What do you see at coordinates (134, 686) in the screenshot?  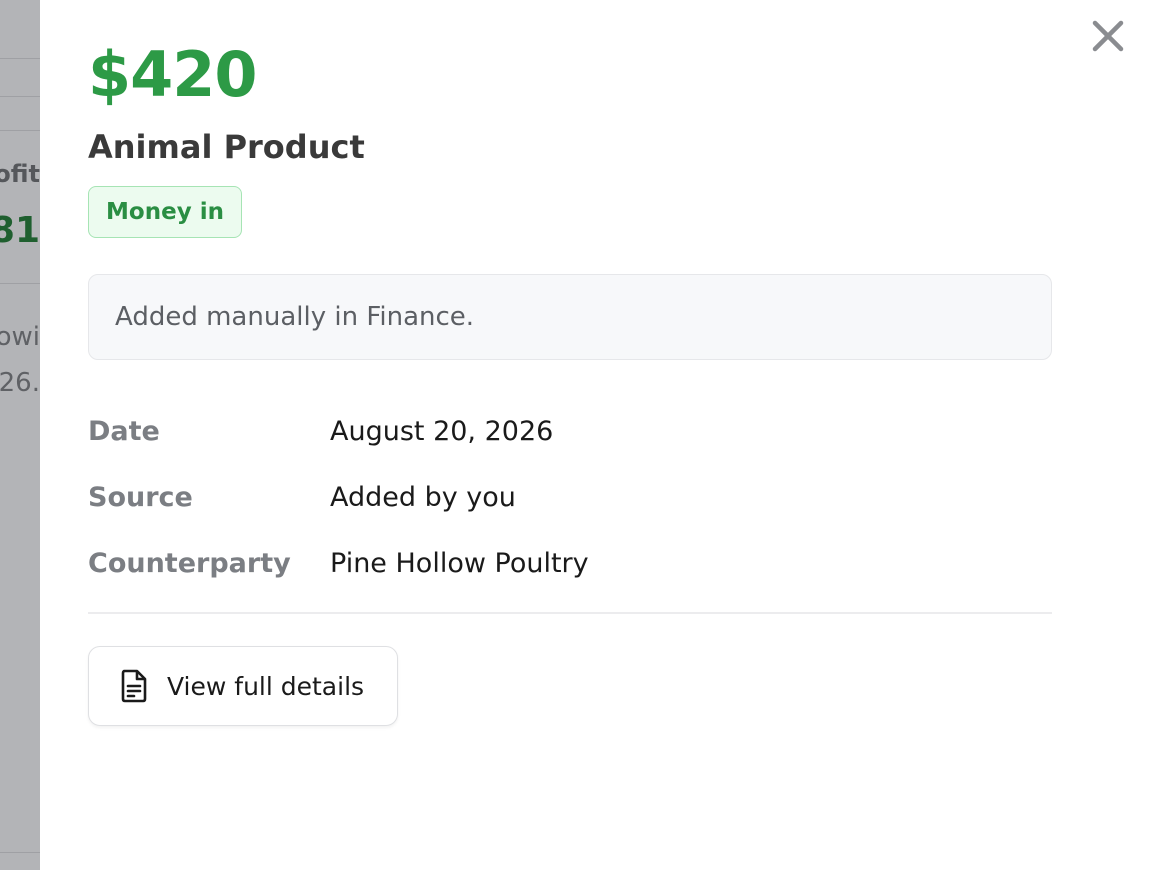 I see `document-icon` at bounding box center [134, 686].